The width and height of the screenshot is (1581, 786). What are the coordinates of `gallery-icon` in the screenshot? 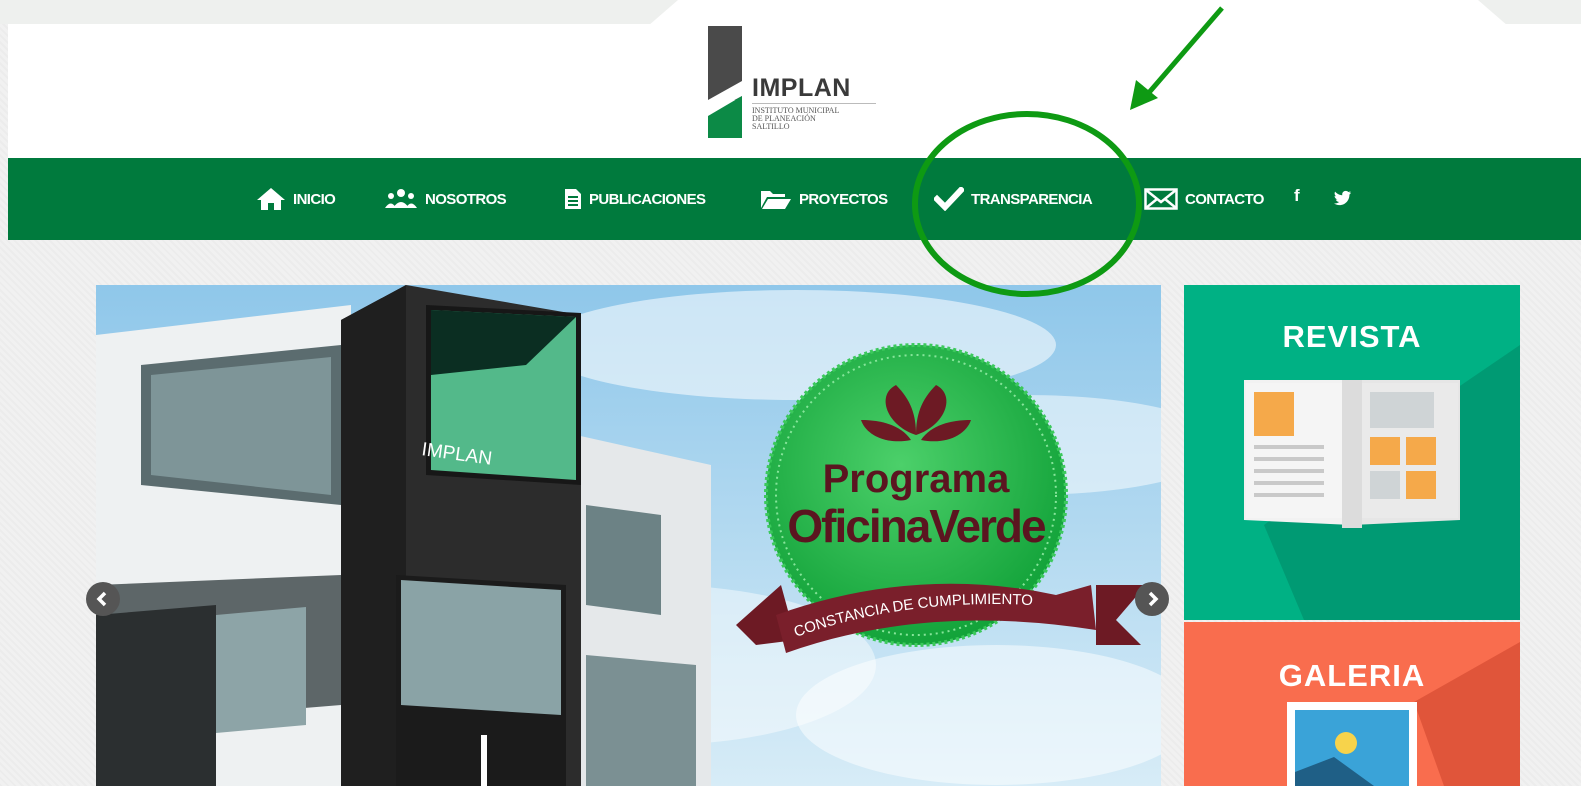 It's located at (1403, 714).